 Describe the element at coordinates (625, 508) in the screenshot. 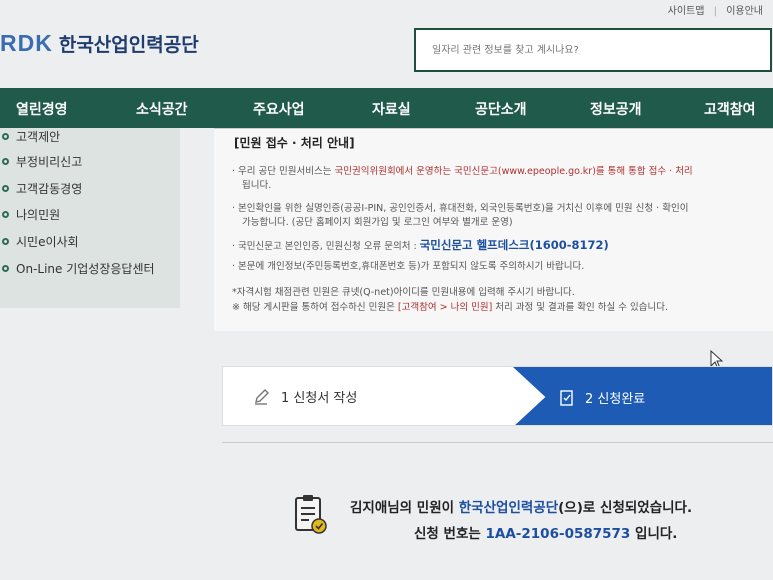

I see `result-text: (으)로 신청되었습니다.` at that location.